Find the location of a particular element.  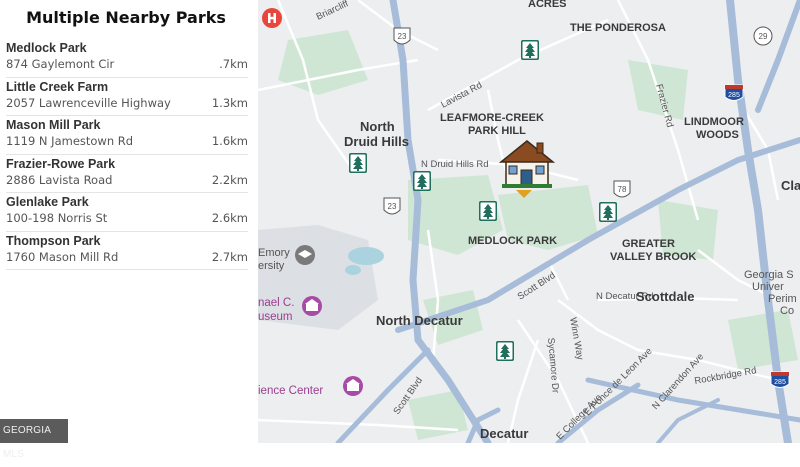

svg-text: 29 is located at coordinates (763, 36).